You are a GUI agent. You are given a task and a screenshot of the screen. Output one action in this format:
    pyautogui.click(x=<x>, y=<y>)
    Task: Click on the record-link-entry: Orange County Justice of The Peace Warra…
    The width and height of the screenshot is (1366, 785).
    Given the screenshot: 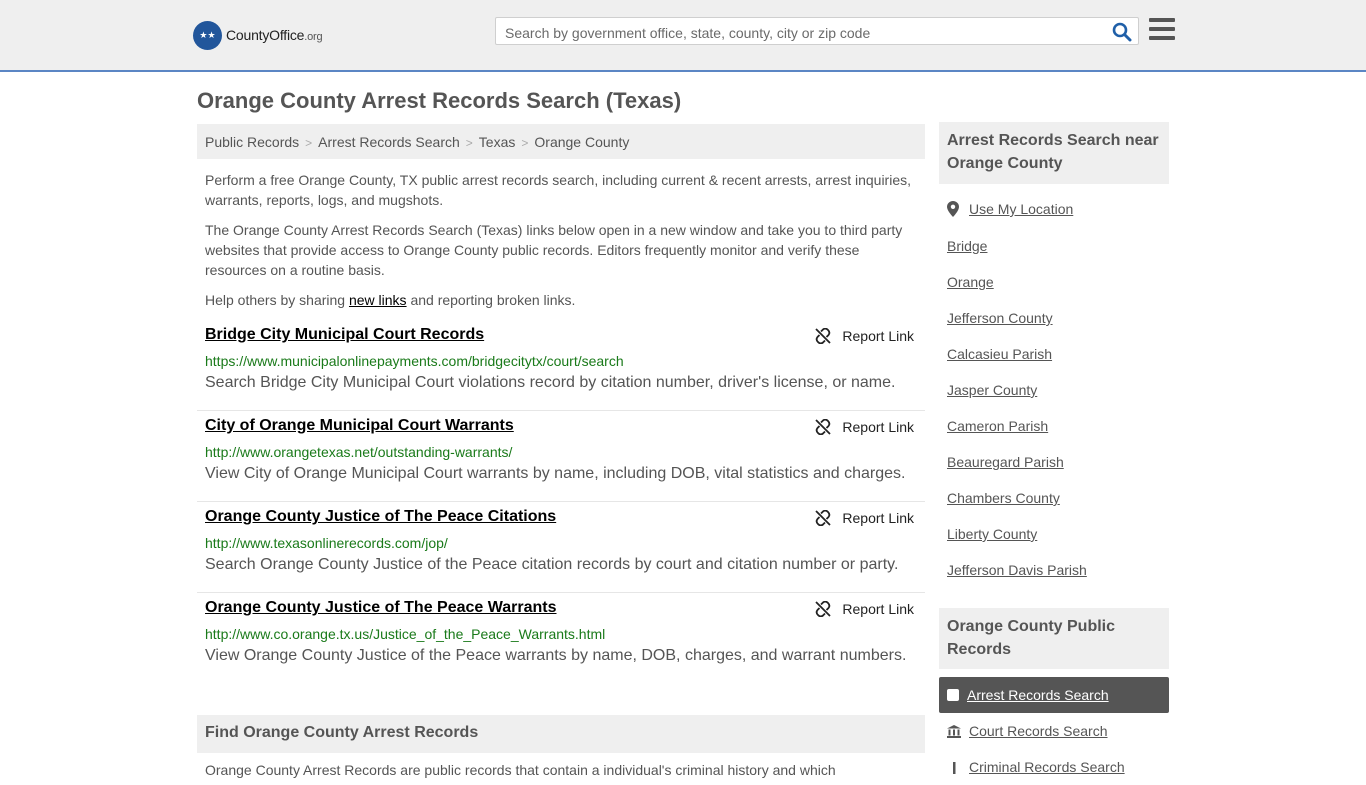 What is the action you would take?
    pyautogui.click(x=561, y=638)
    